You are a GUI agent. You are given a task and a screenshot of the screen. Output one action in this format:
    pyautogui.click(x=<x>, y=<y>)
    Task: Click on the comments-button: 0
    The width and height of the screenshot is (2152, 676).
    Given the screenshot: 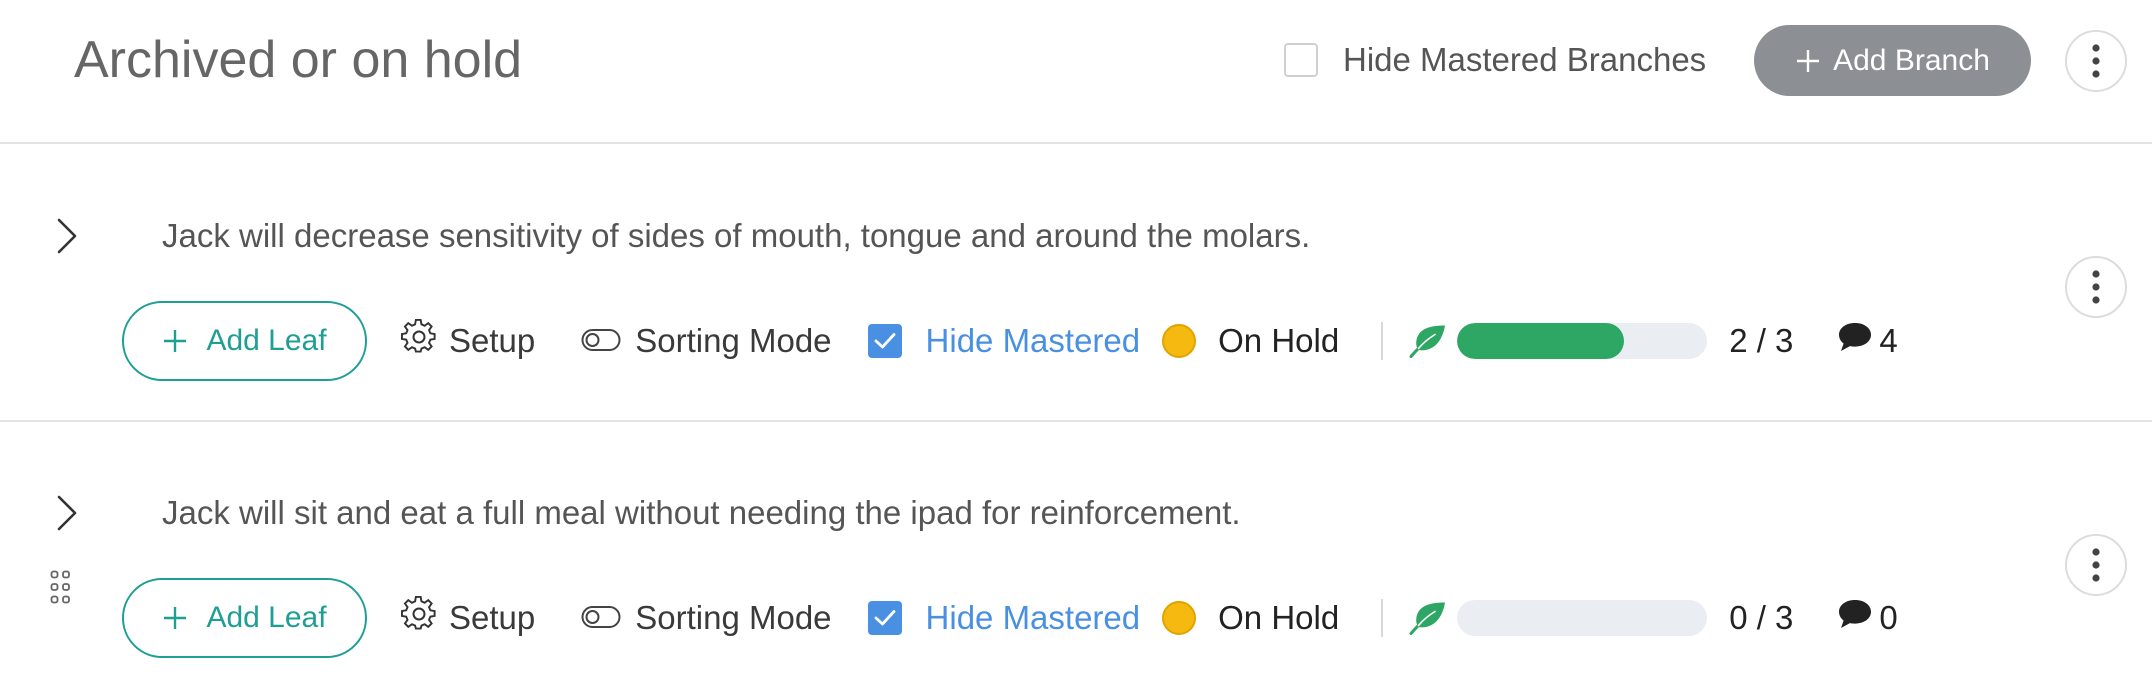 What is the action you would take?
    pyautogui.click(x=1867, y=618)
    